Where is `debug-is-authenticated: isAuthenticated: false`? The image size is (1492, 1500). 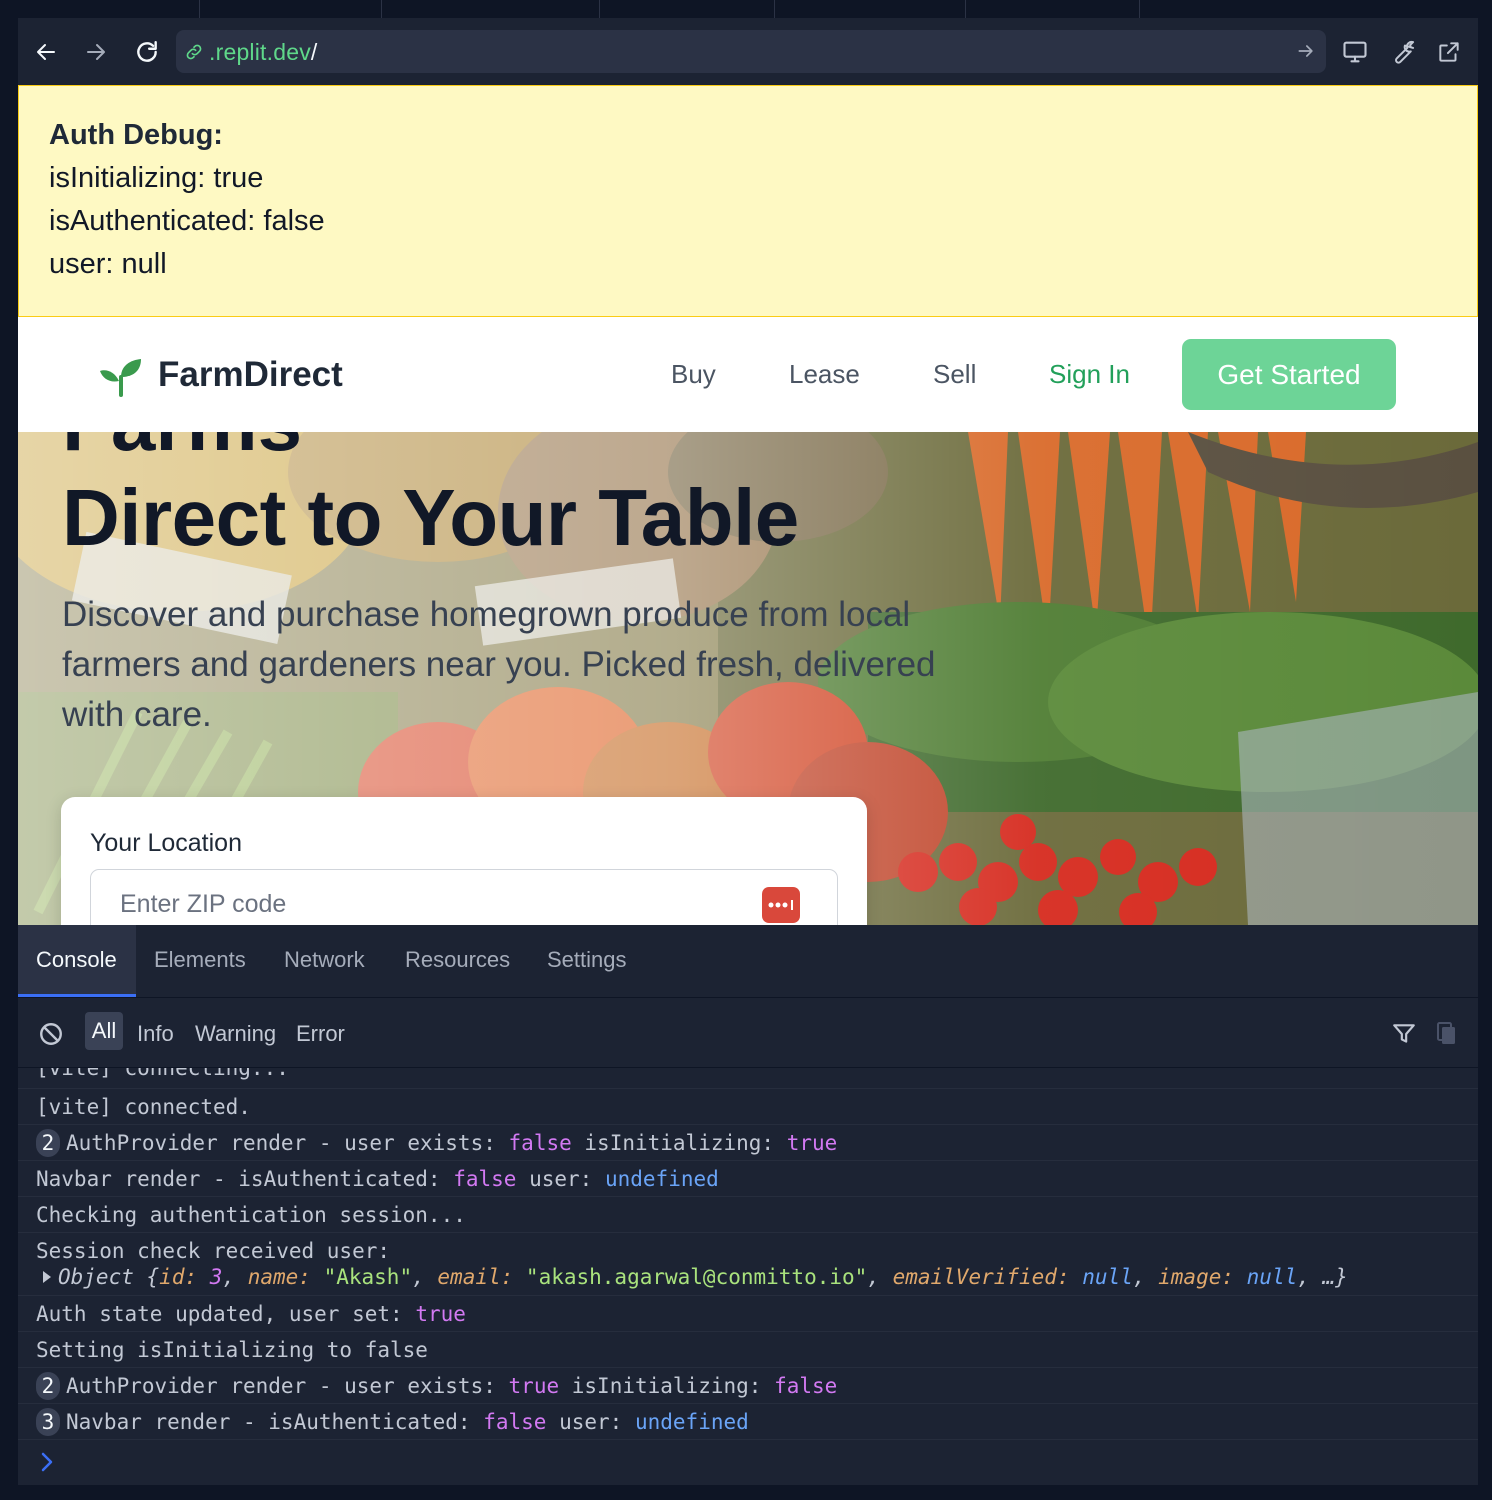 debug-is-authenticated: isAuthenticated: false is located at coordinates (187, 221).